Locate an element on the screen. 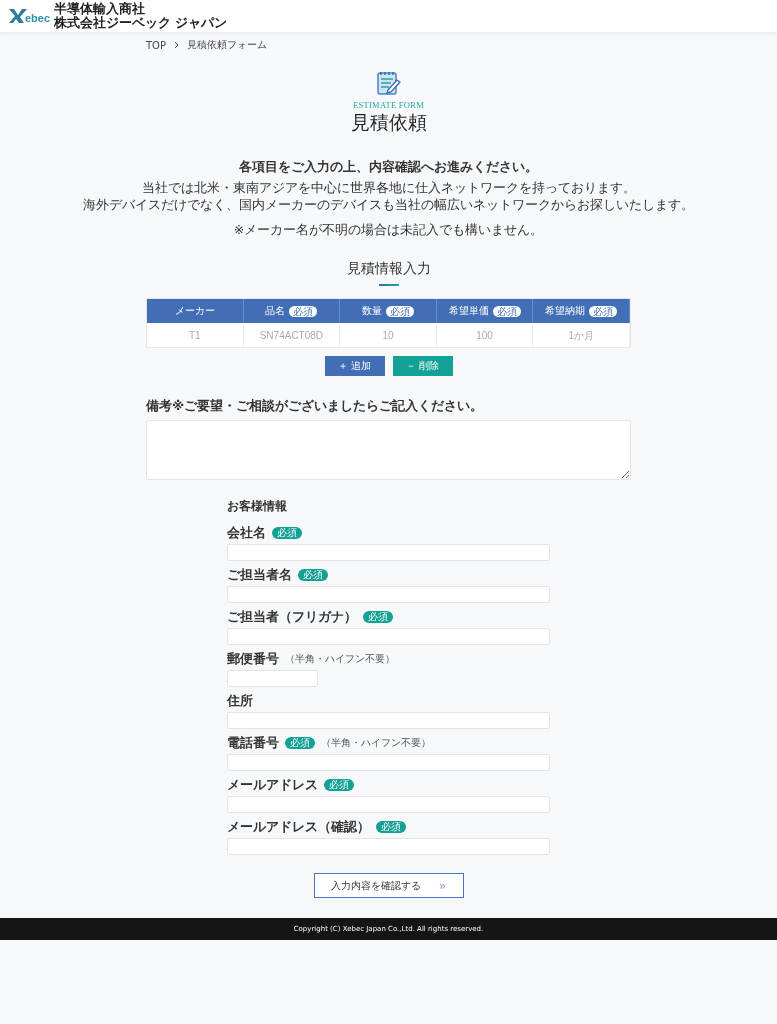 This screenshot has height=1024, width=777. intro-text: 当社では北米・東南アジアを中心に世界各地に仕入ネットワークを持っております。 is located at coordinates (388, 187).